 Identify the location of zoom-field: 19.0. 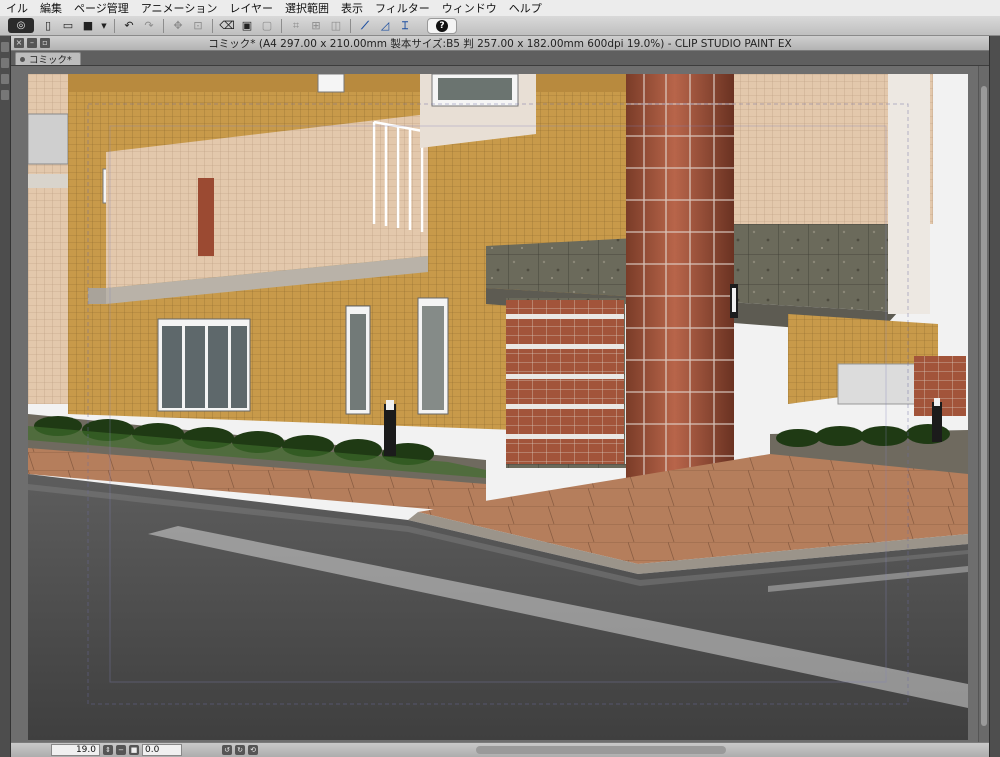
(75, 750).